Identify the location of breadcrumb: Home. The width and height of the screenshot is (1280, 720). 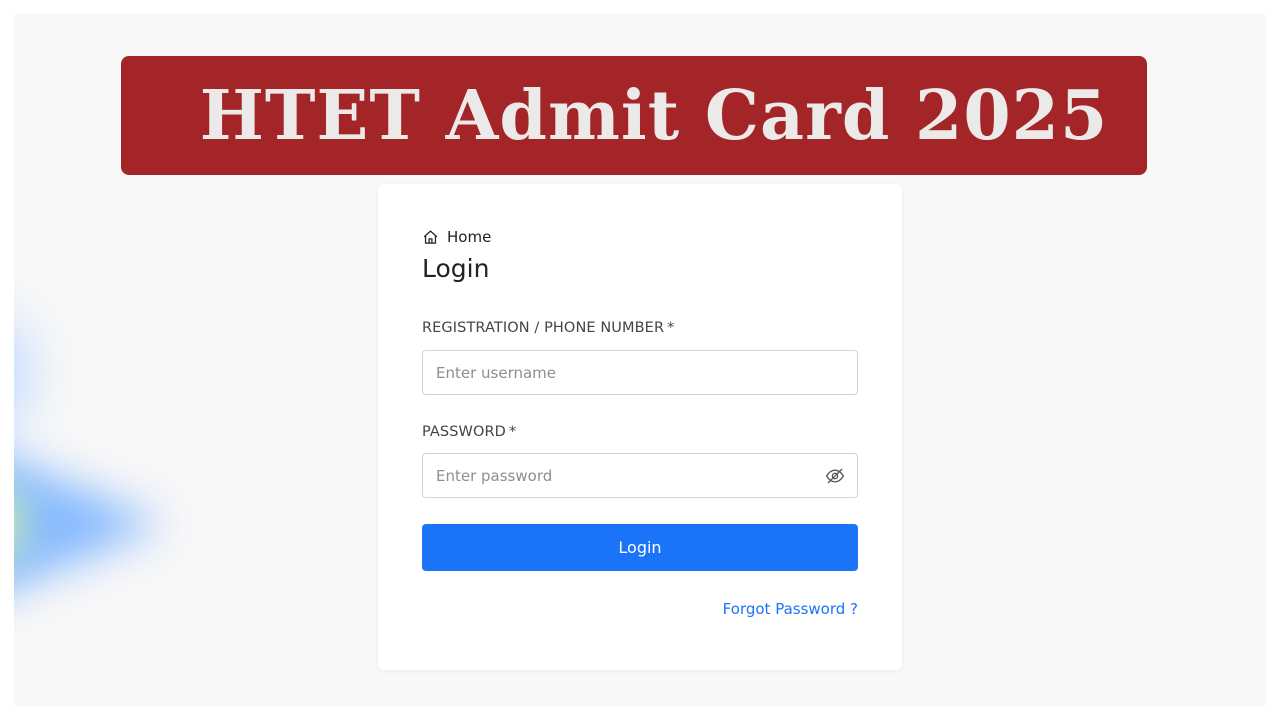
(456, 237).